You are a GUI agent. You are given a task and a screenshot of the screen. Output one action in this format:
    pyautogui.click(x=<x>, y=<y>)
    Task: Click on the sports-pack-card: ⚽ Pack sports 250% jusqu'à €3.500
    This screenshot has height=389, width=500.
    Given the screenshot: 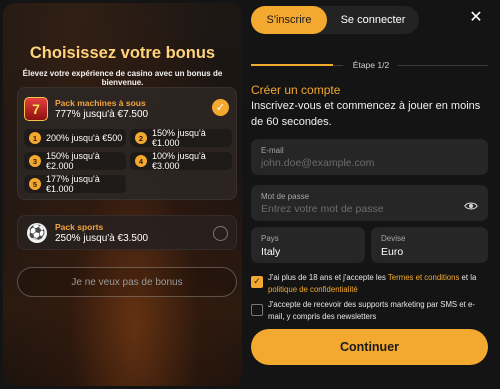 What is the action you would take?
    pyautogui.click(x=127, y=232)
    